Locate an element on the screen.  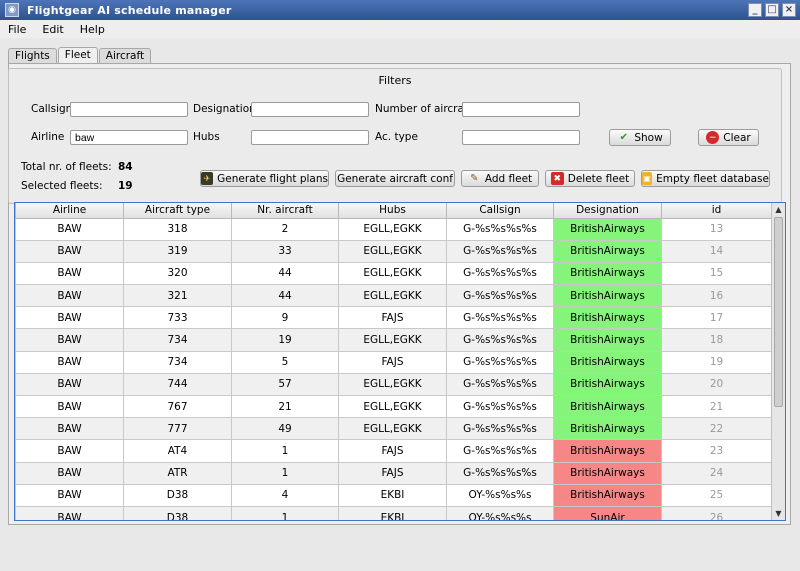
cell-nr-aircraft: 49 is located at coordinates (285, 429).